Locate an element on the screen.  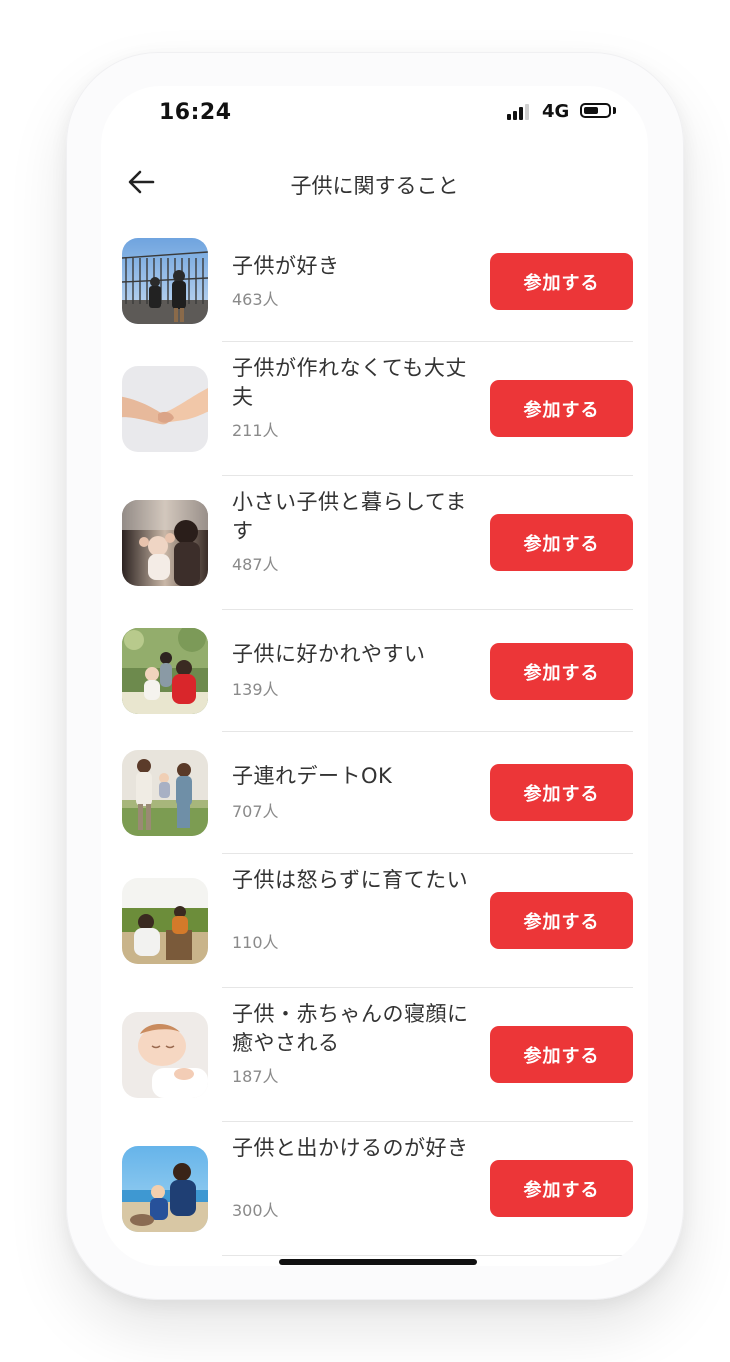
group-row: 子供が好き 463人 参加する is located at coordinates (374, 289).